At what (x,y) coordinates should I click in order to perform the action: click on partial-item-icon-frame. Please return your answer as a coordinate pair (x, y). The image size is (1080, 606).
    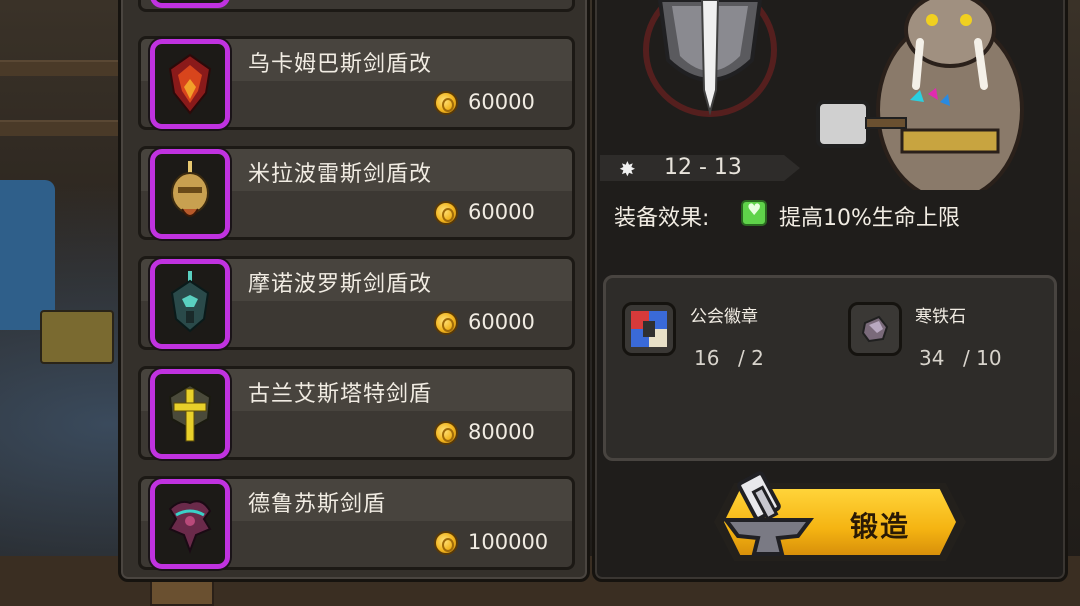
    Looking at the image, I should click on (190, 4).